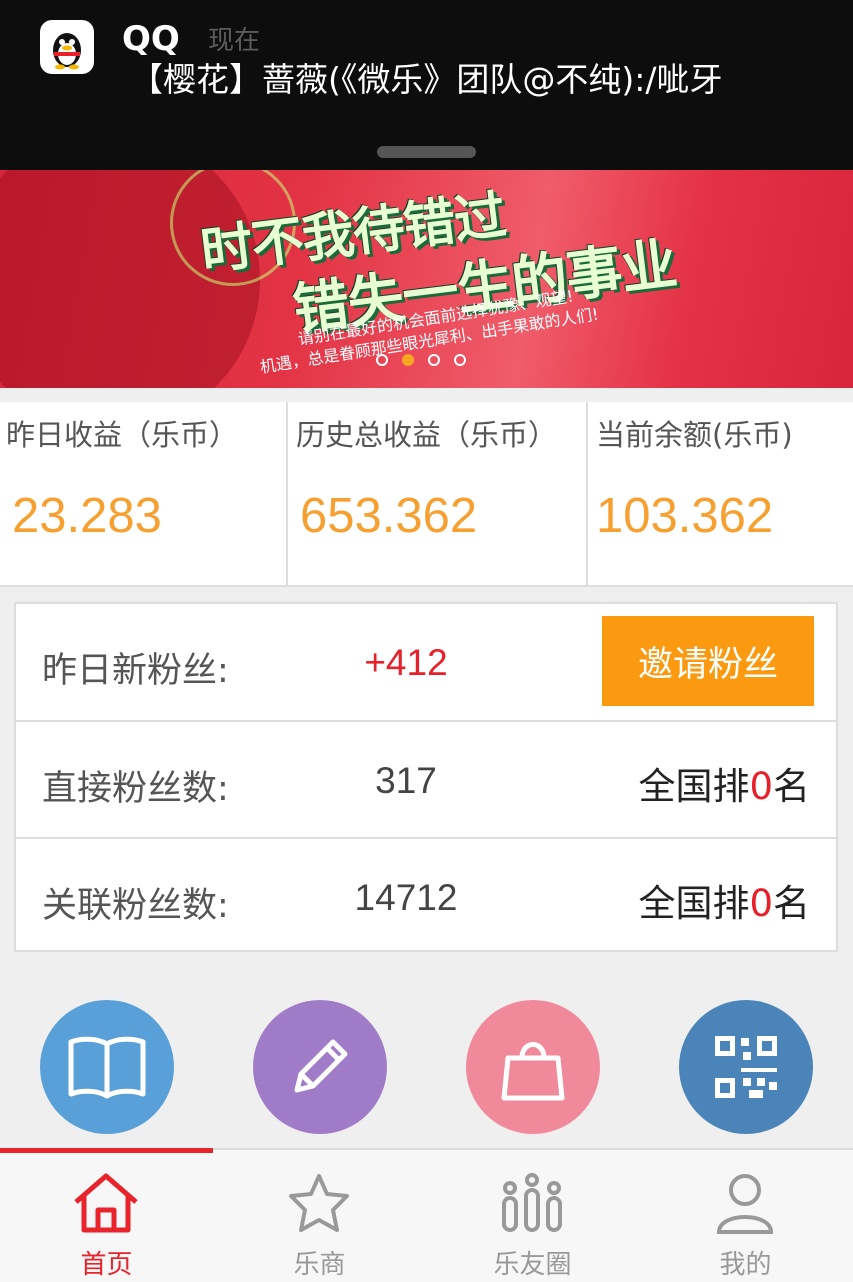  I want to click on stat-value: 23.283, so click(87, 516).